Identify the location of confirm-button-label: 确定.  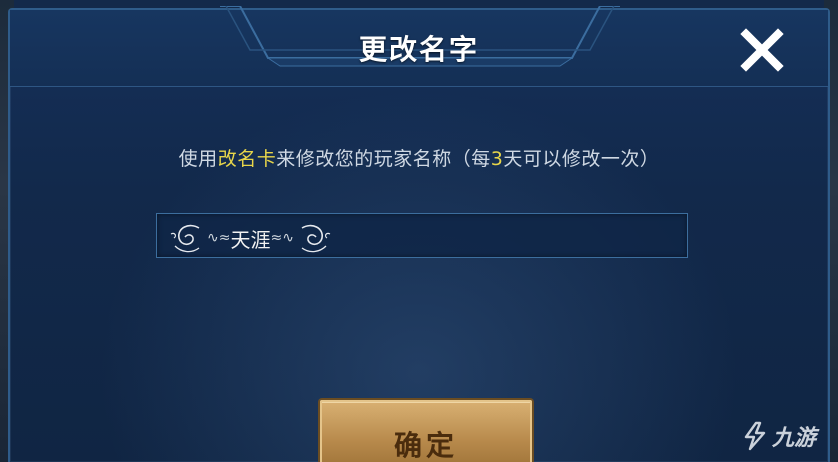
(425, 445).